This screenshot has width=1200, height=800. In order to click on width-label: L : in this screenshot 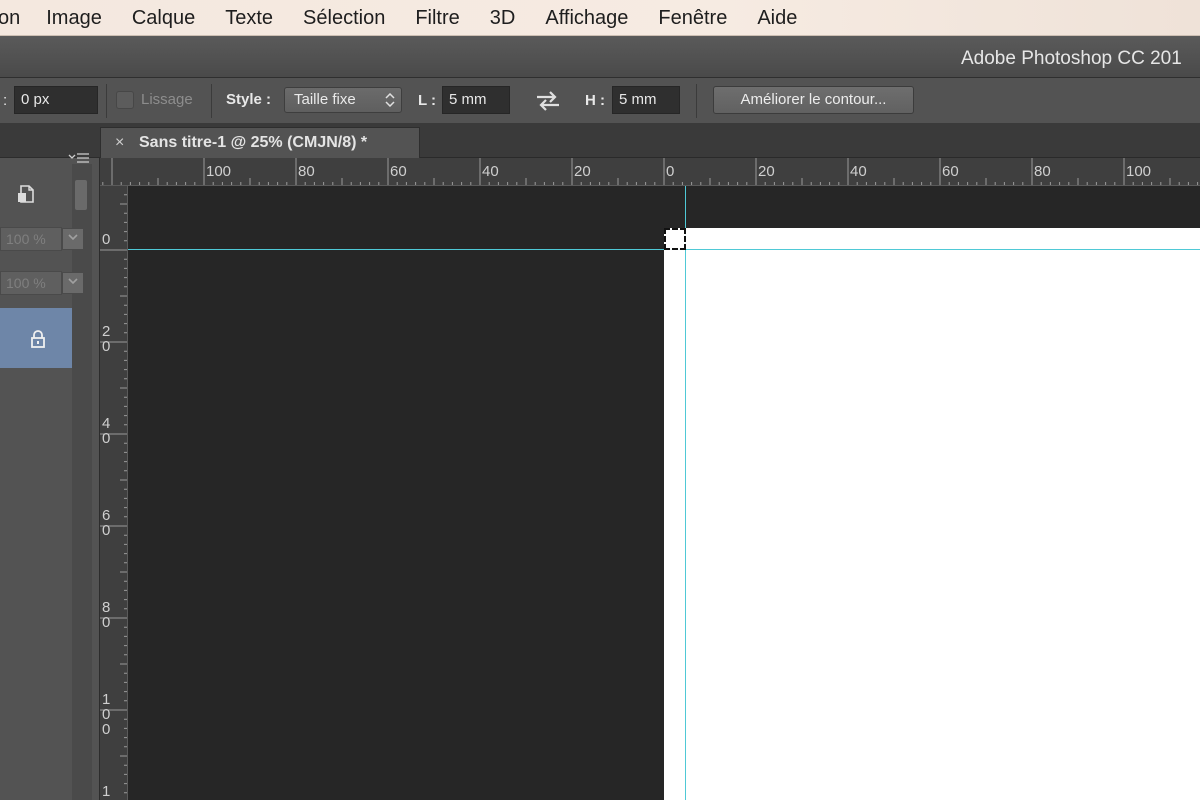, I will do `click(427, 100)`.